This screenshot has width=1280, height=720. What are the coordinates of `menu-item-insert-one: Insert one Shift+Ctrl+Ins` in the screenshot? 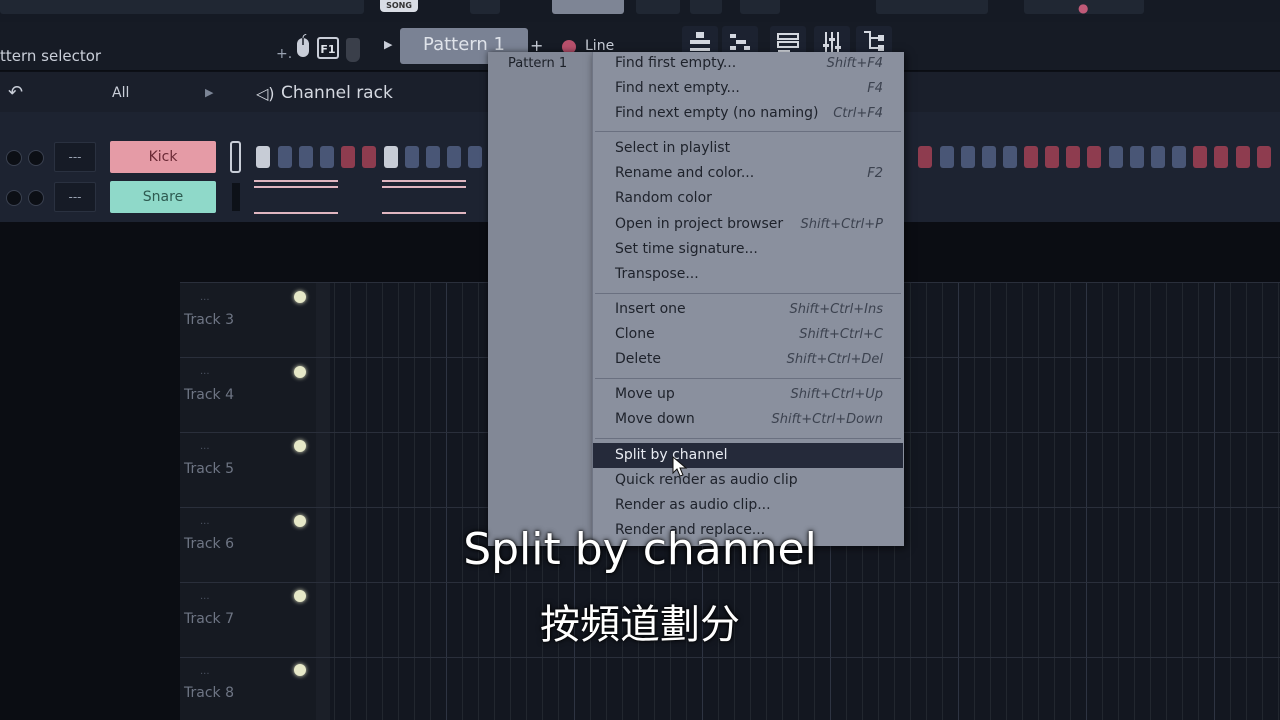 It's located at (748, 309).